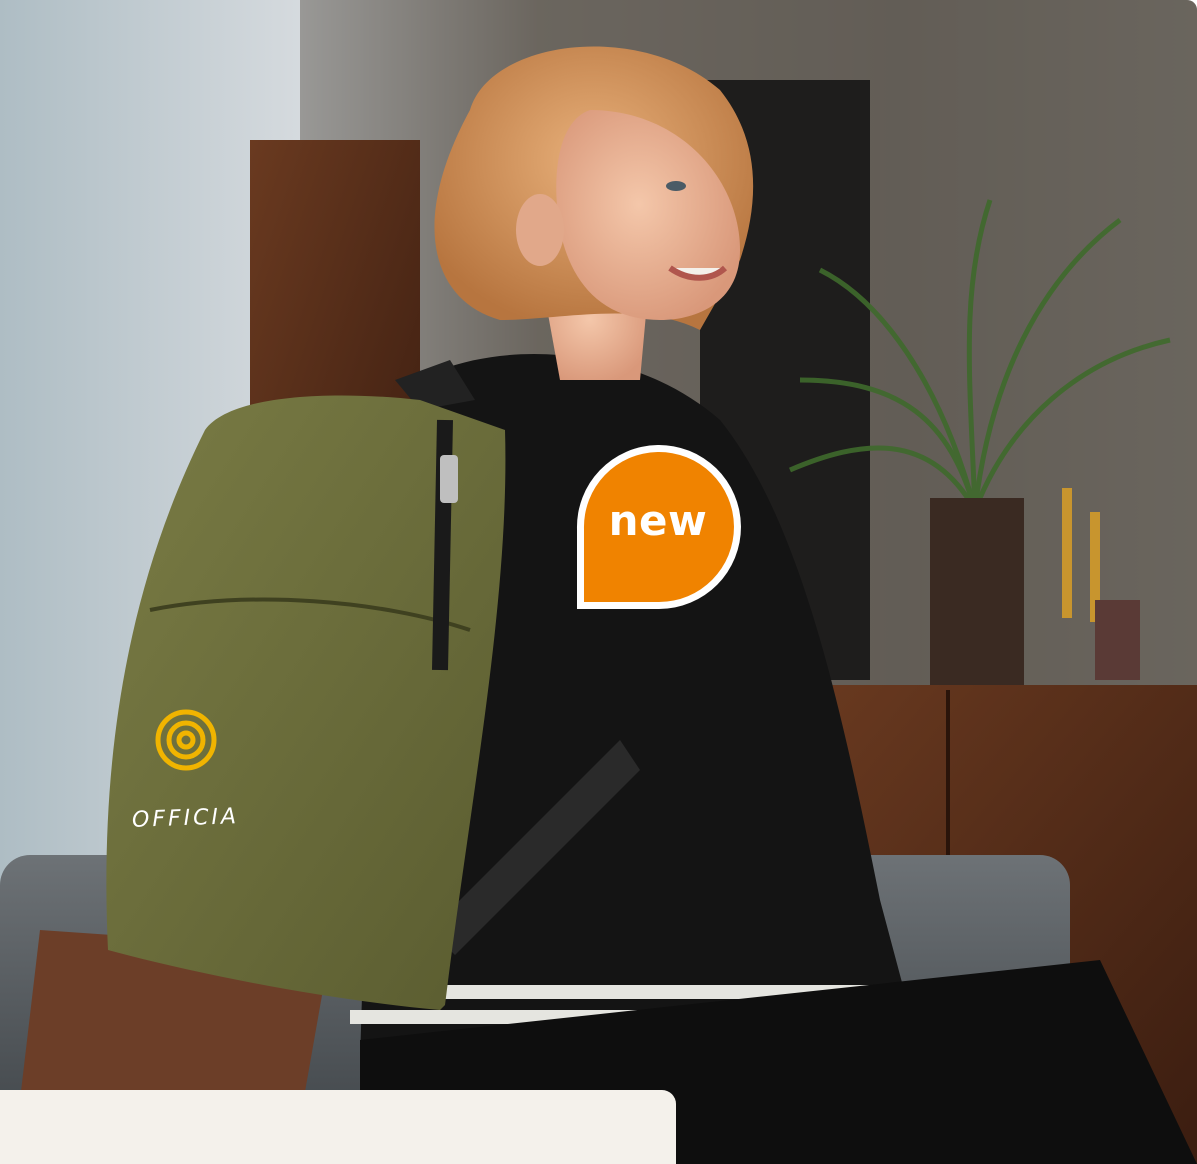 This screenshot has width=1197, height=1164. Describe the element at coordinates (658, 520) in the screenshot. I see `new-badge-label: new` at that location.